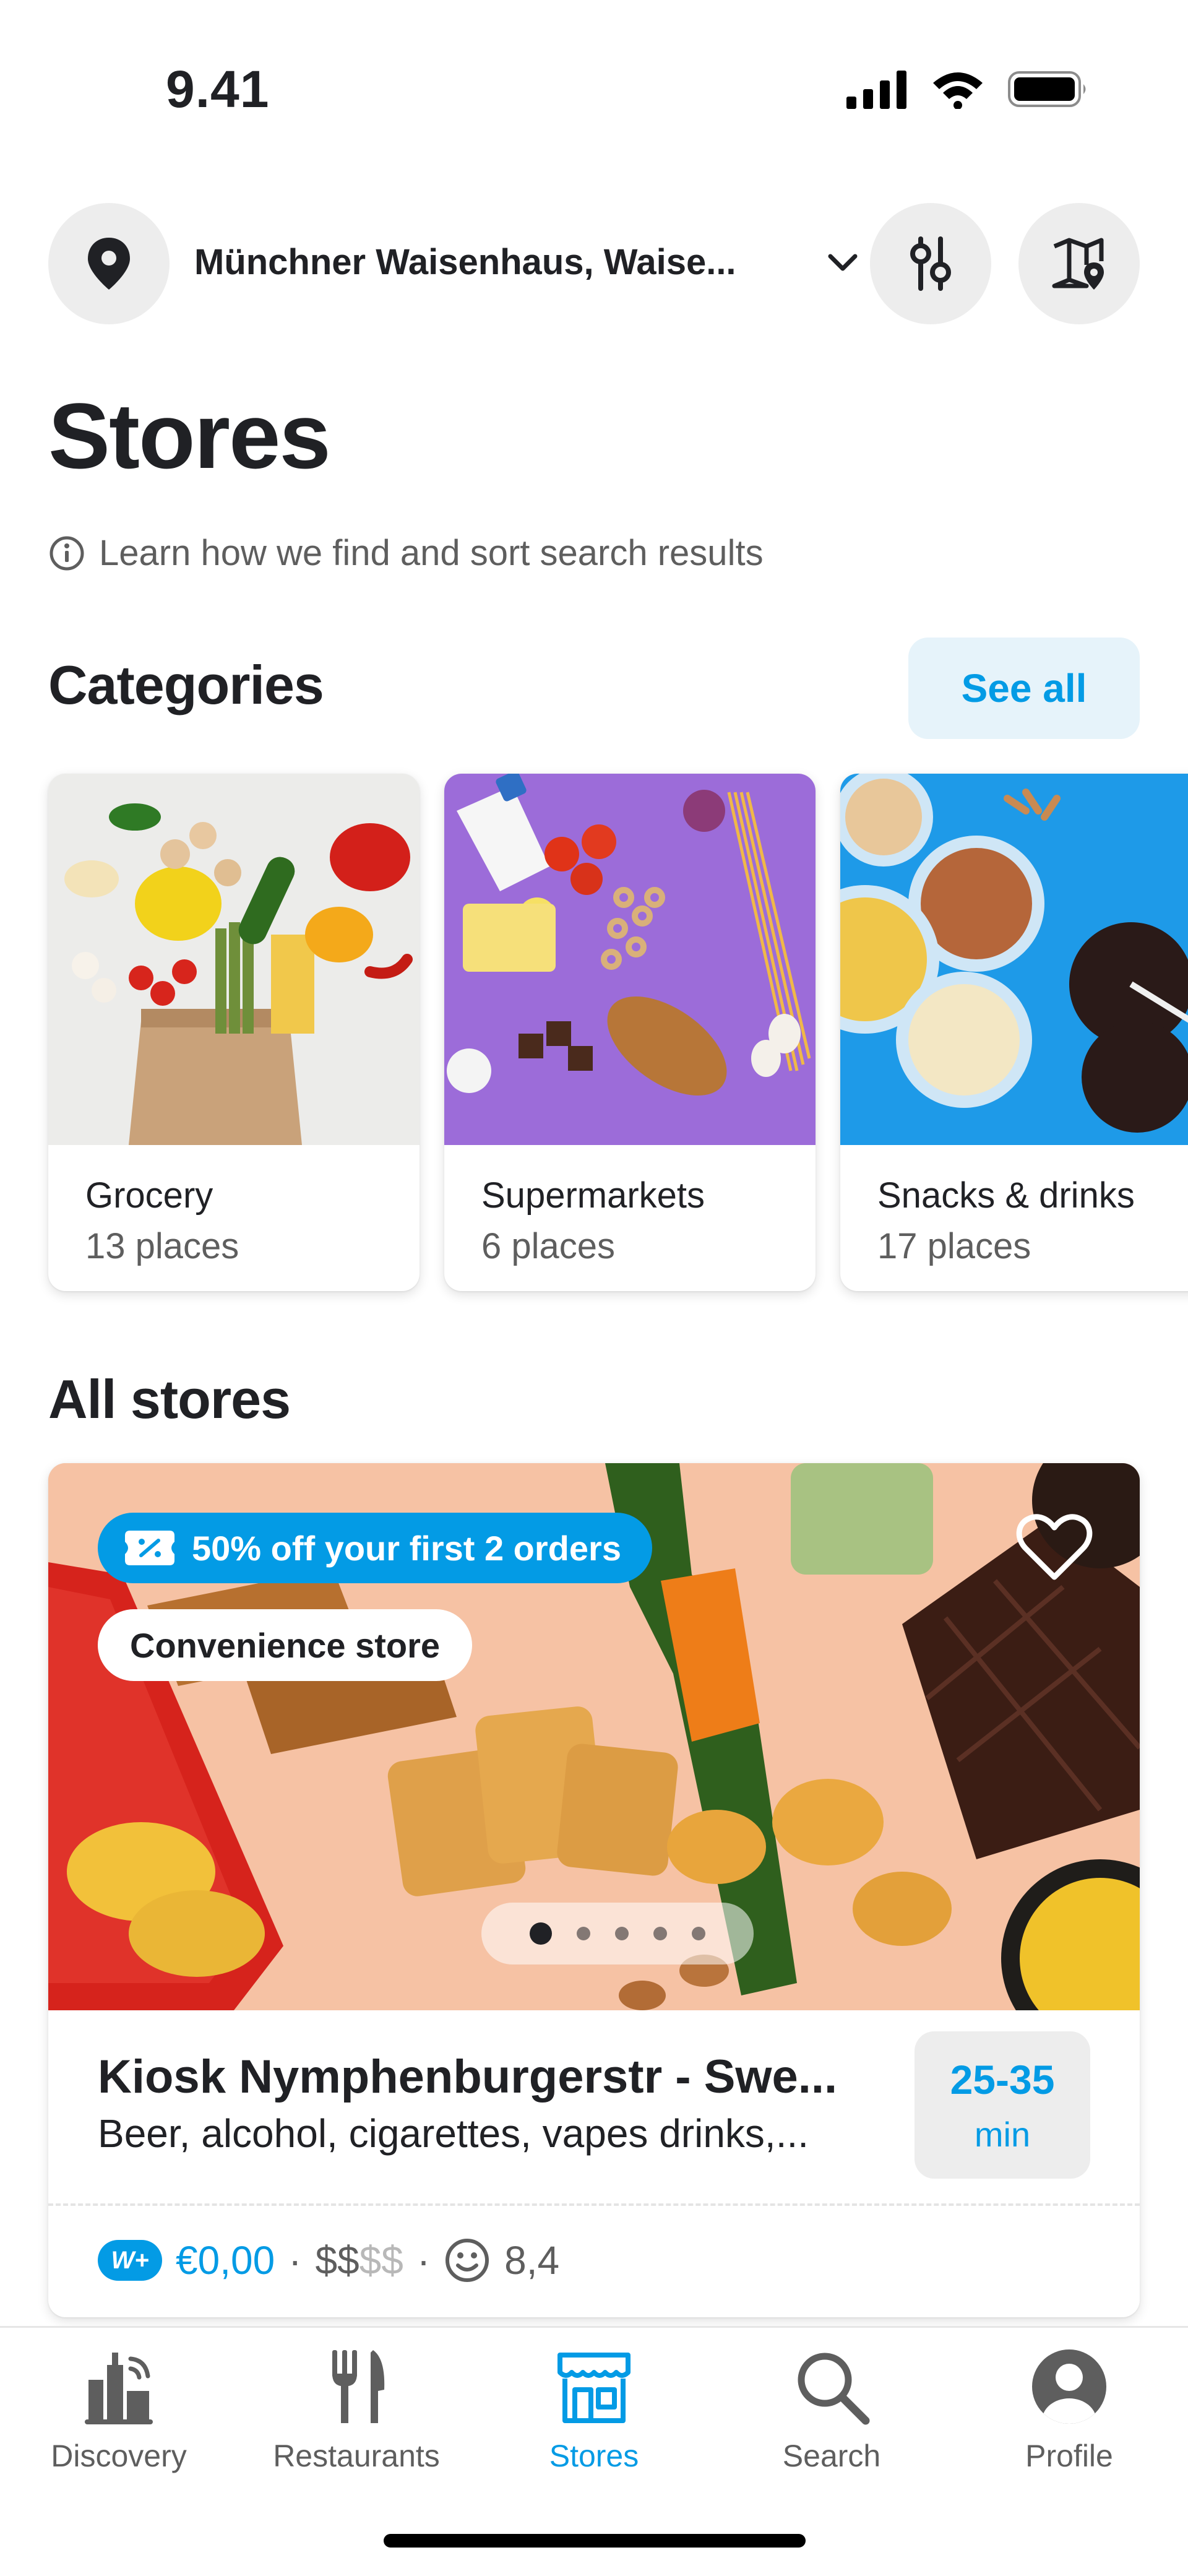 The width and height of the screenshot is (1188, 2576). I want to click on nav-label: Discovery, so click(119, 2456).